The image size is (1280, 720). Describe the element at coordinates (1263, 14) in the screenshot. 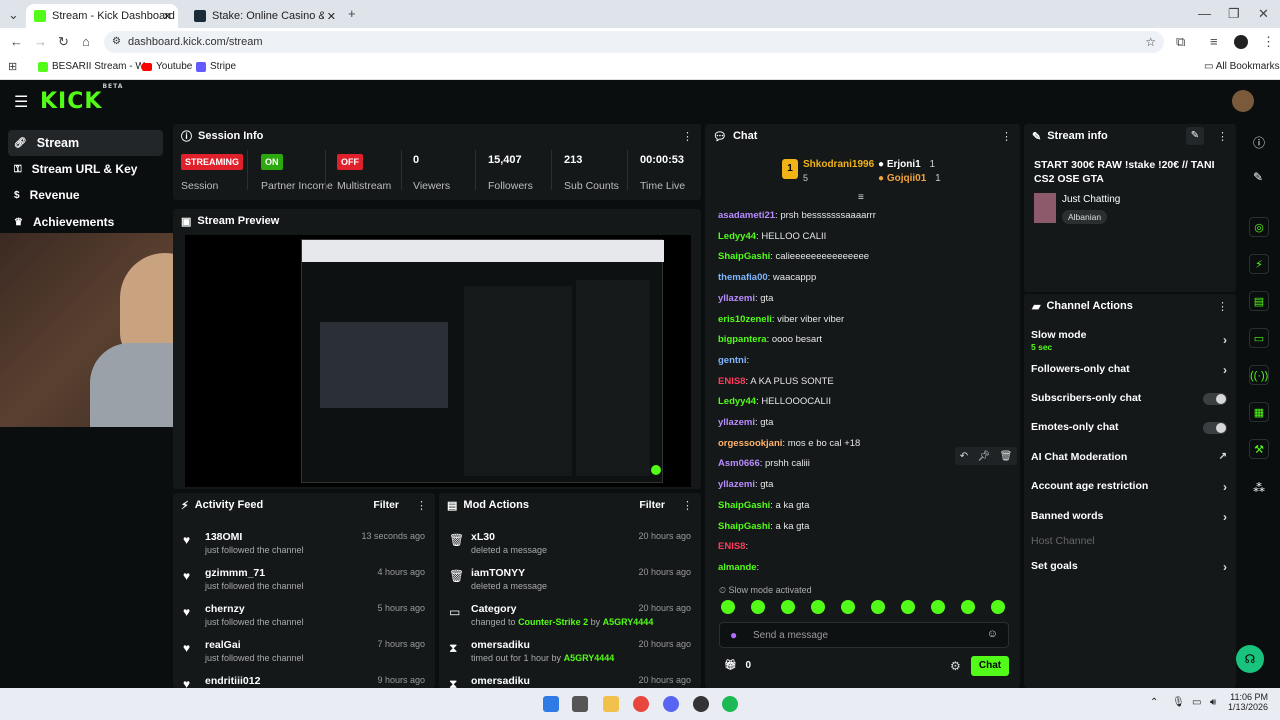

I see `close-window-icon: ✕` at that location.